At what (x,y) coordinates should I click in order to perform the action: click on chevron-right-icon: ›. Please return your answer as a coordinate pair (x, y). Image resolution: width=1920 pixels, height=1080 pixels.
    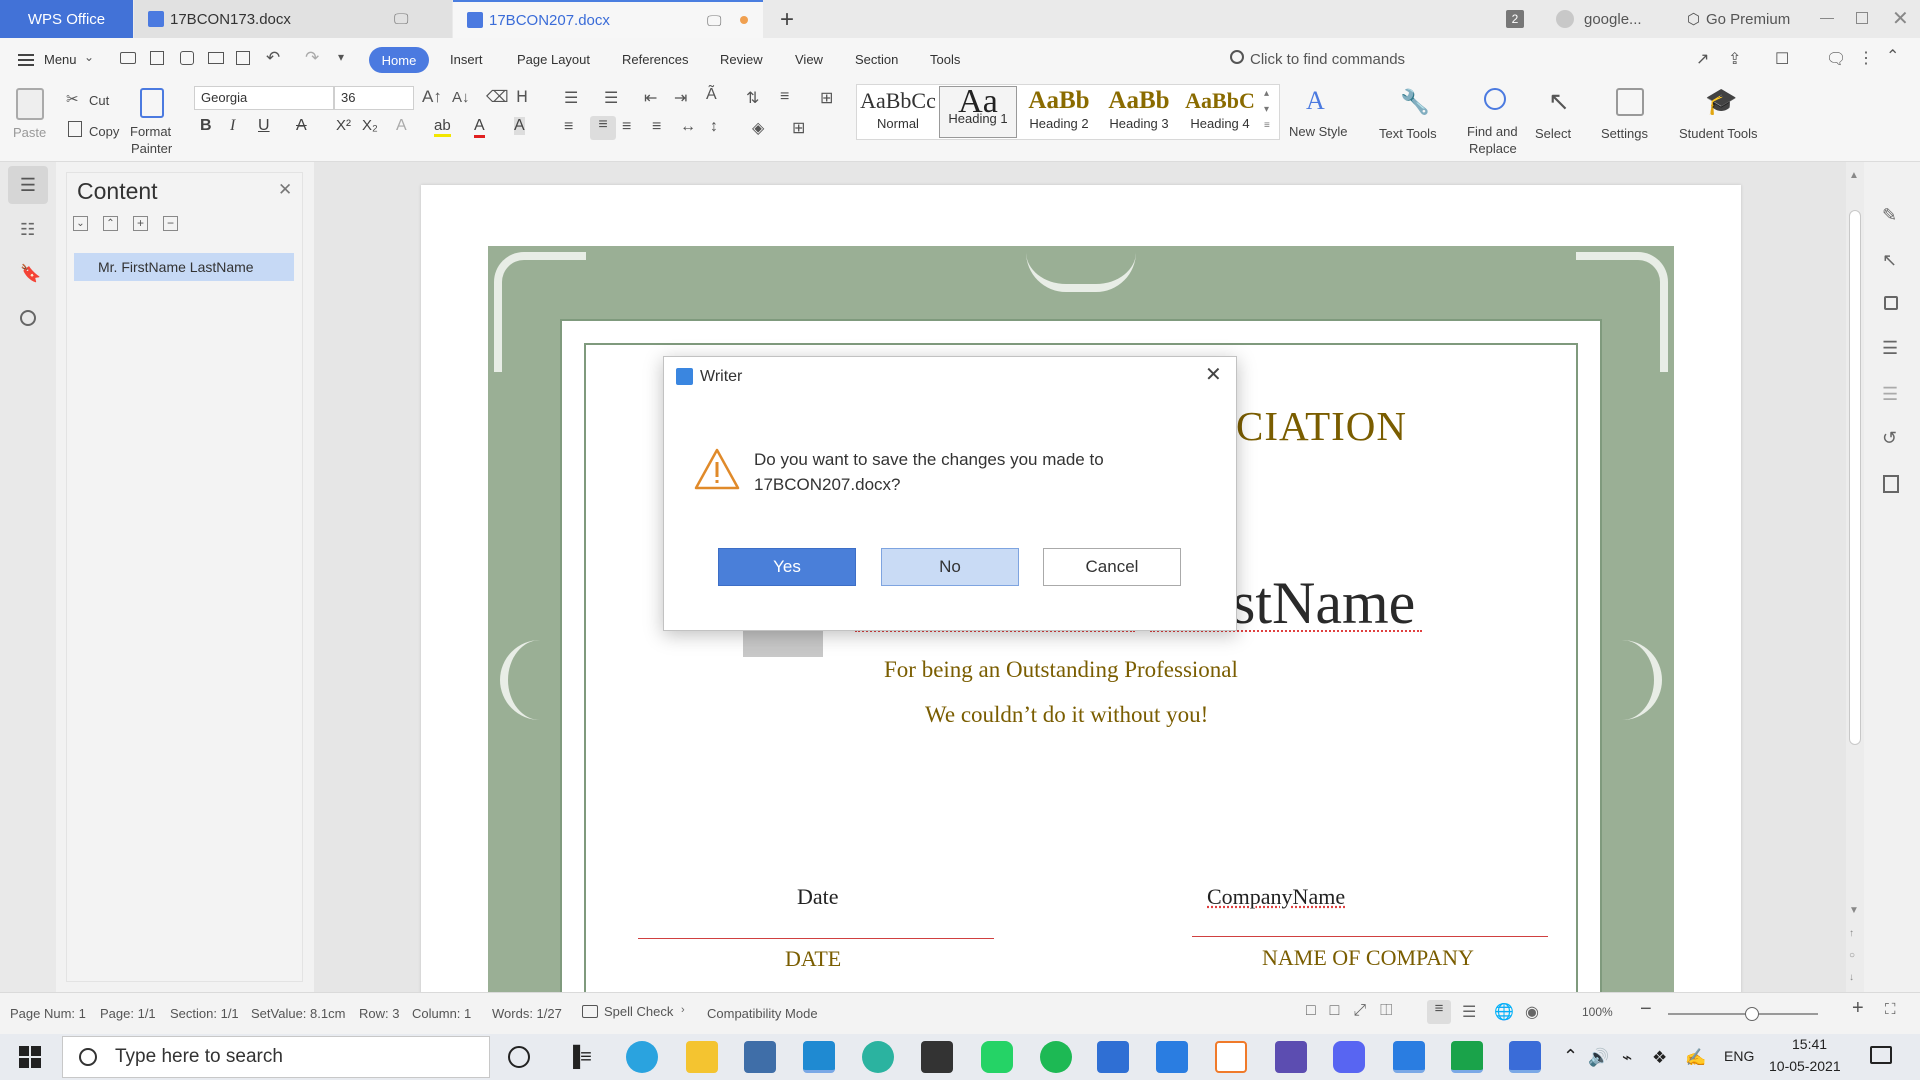
    Looking at the image, I should click on (683, 1010).